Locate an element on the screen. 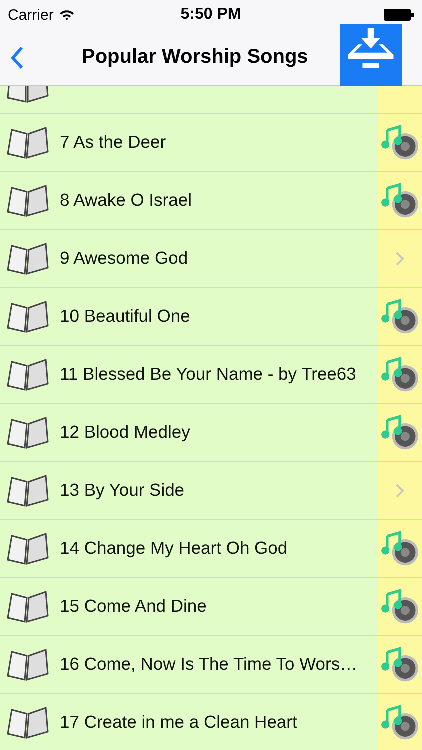 The width and height of the screenshot is (422, 750). wifi-icon is located at coordinates (66, 15).